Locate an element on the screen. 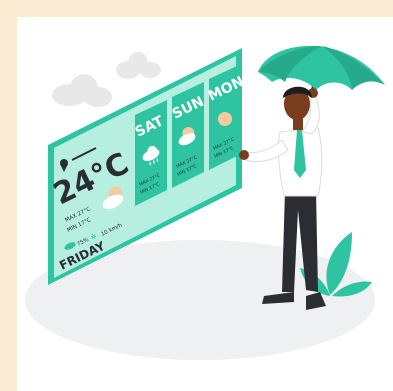 The width and height of the screenshot is (393, 391). umbrella-icon is located at coordinates (321, 69).